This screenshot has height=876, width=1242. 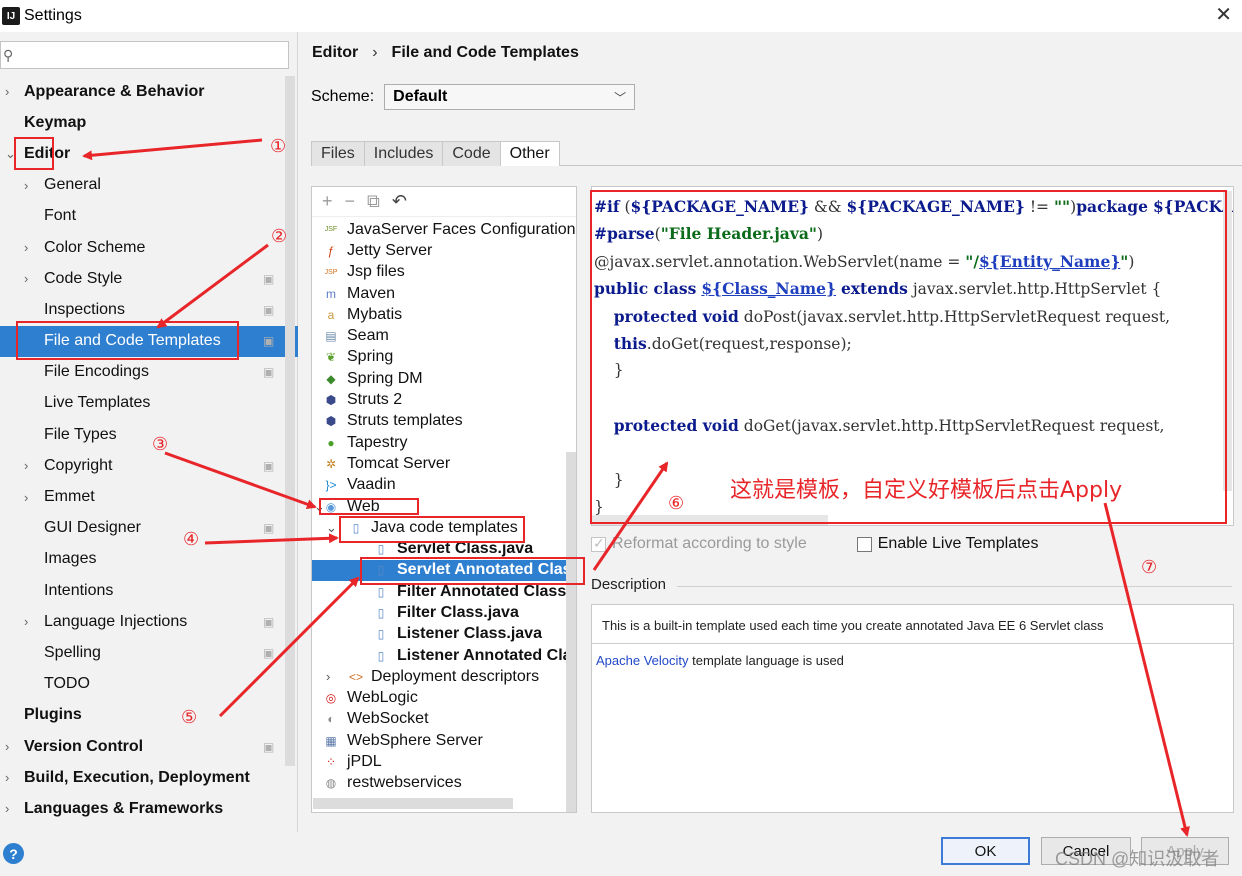 I want to click on template-item-vaadin: }> Vaadin, so click(x=439, y=485).